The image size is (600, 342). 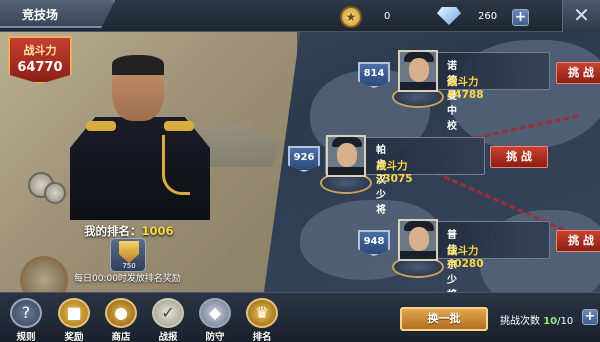 I want to click on refresh-opponents-button: 换一批, so click(x=444, y=319).